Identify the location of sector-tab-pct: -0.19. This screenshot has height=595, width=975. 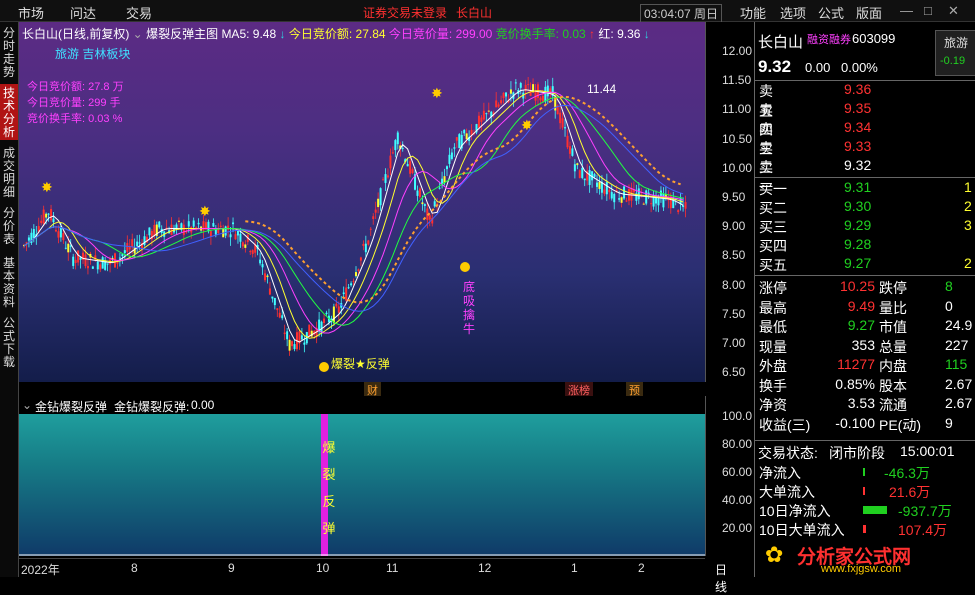
(953, 61).